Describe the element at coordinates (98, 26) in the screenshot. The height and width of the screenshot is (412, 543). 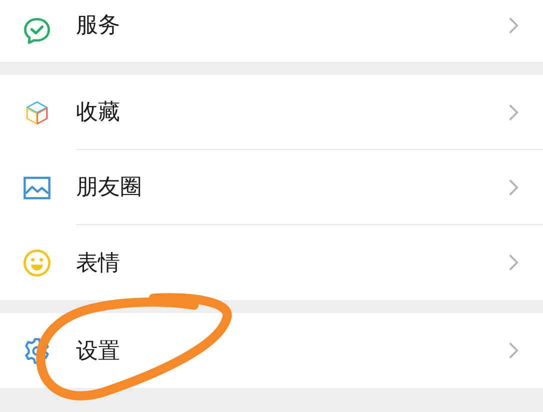
I see `menu-label: 服务` at that location.